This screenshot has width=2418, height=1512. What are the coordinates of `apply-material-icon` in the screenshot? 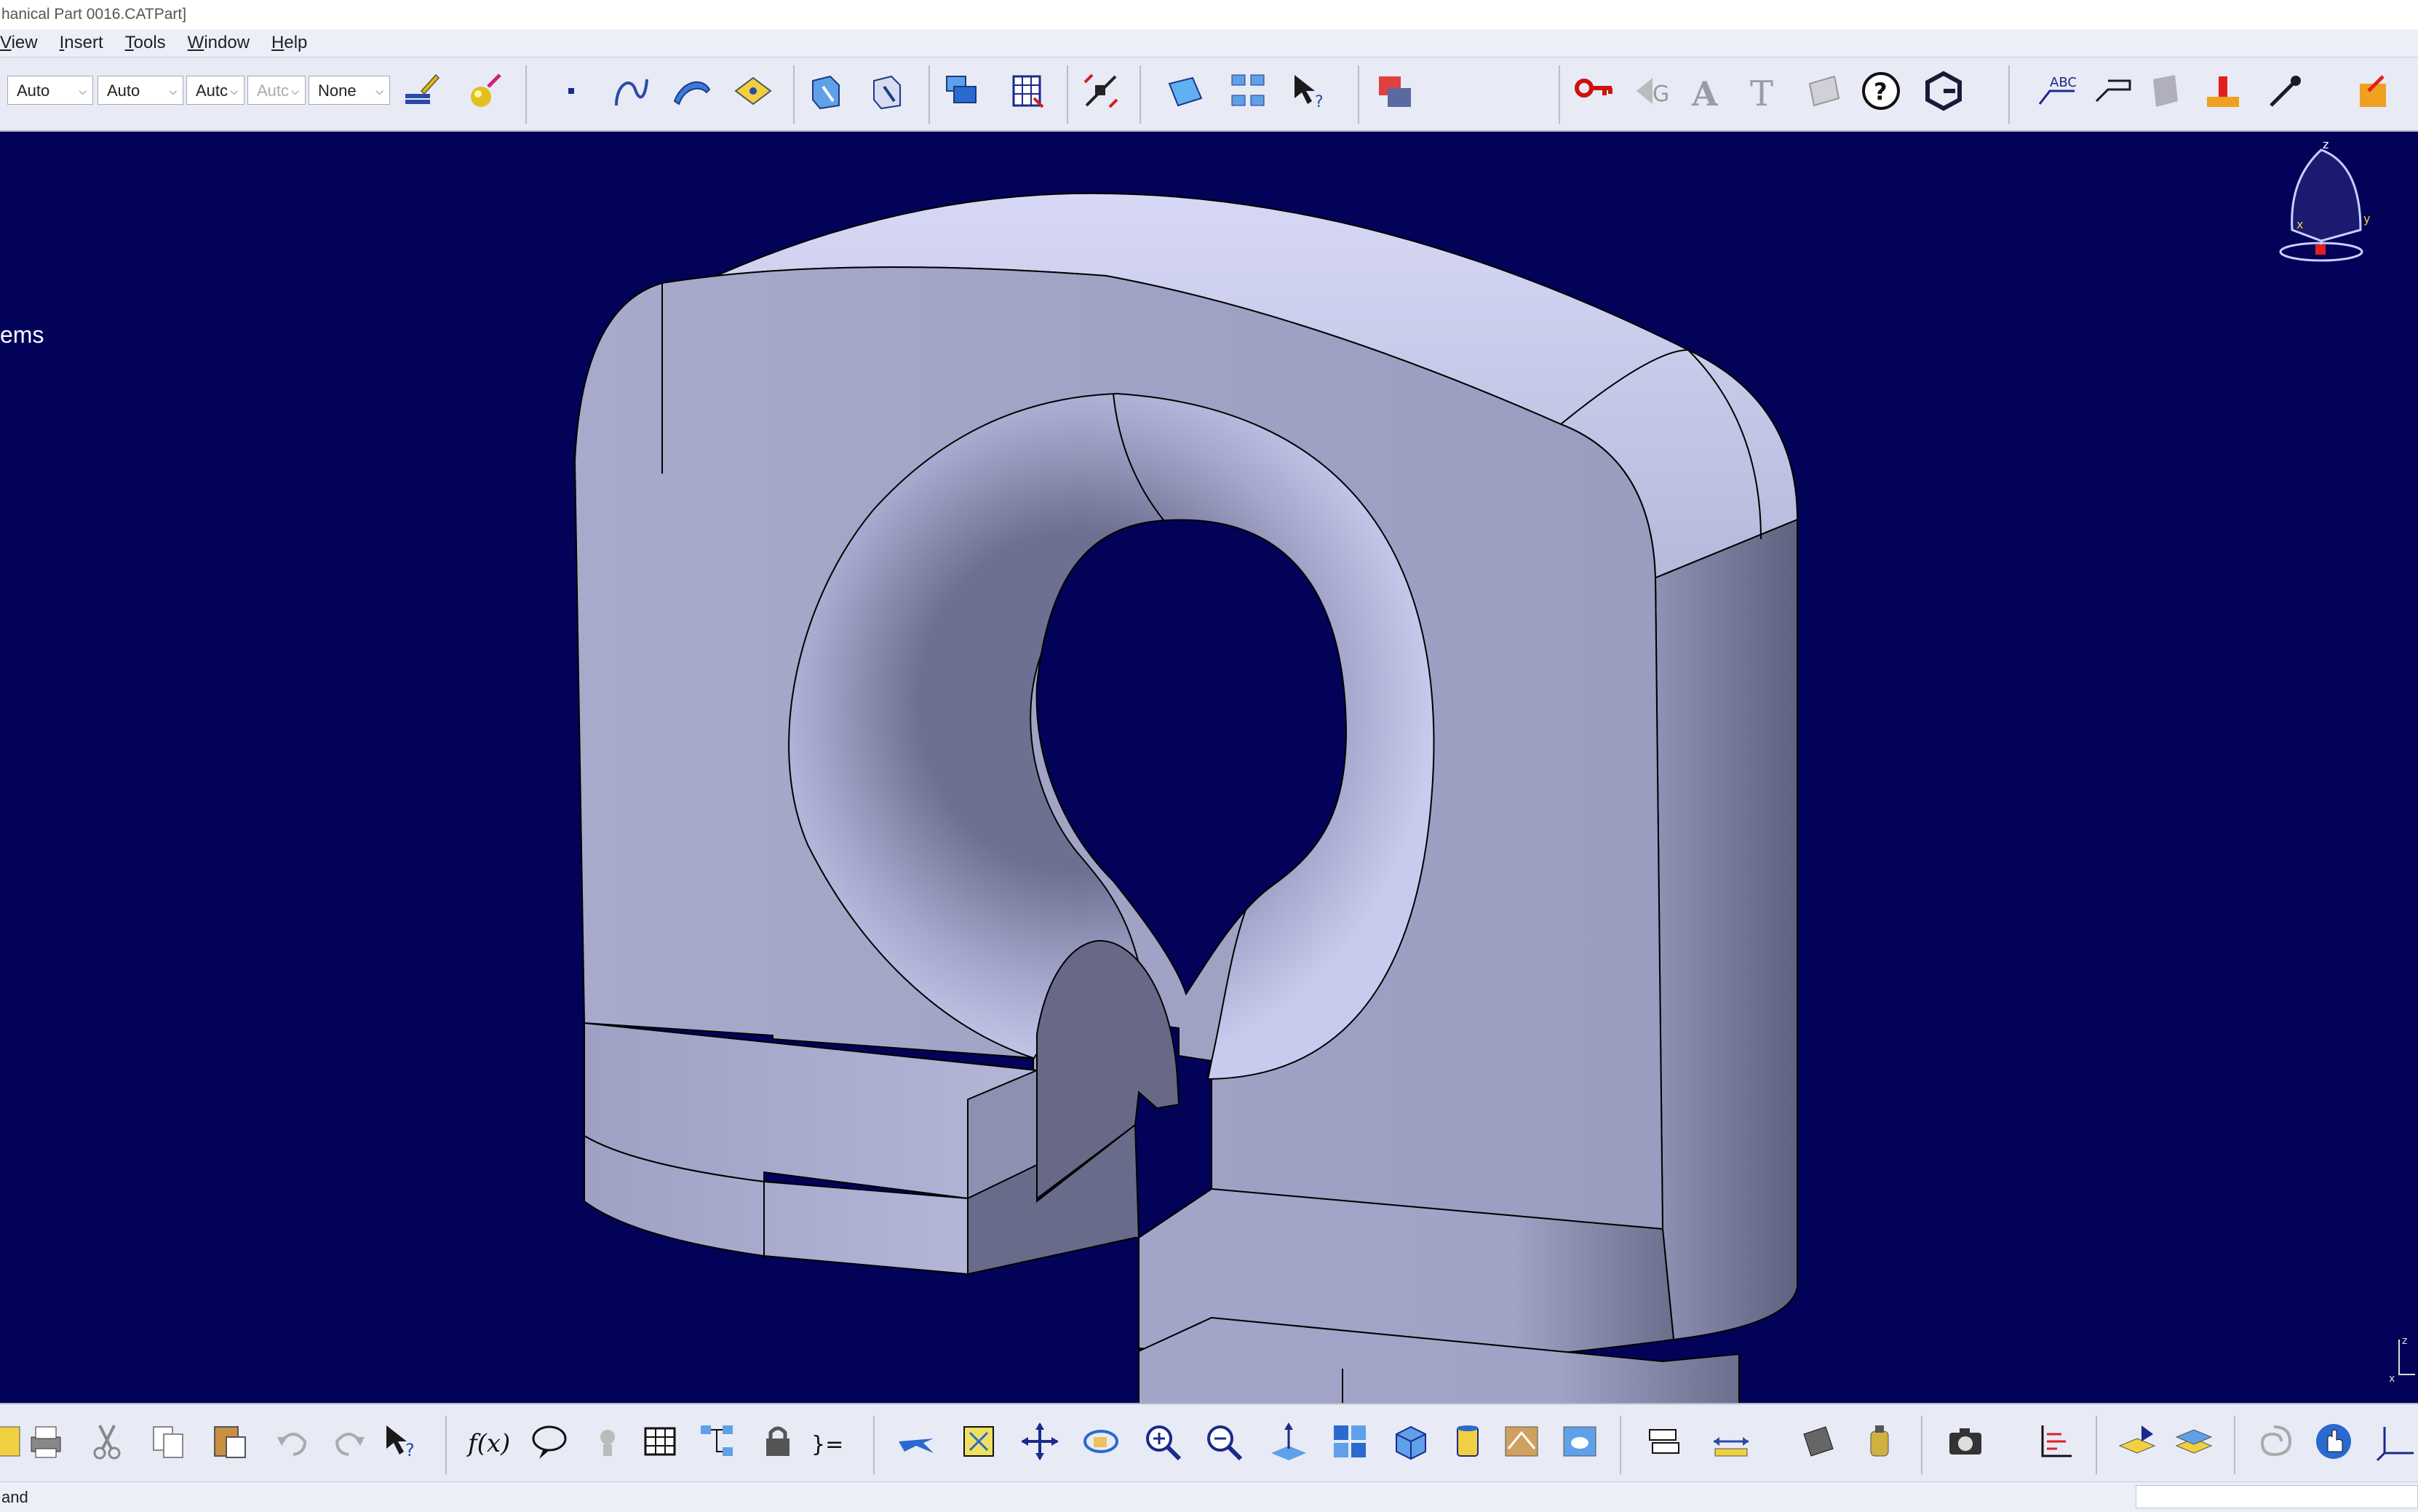 It's located at (485, 91).